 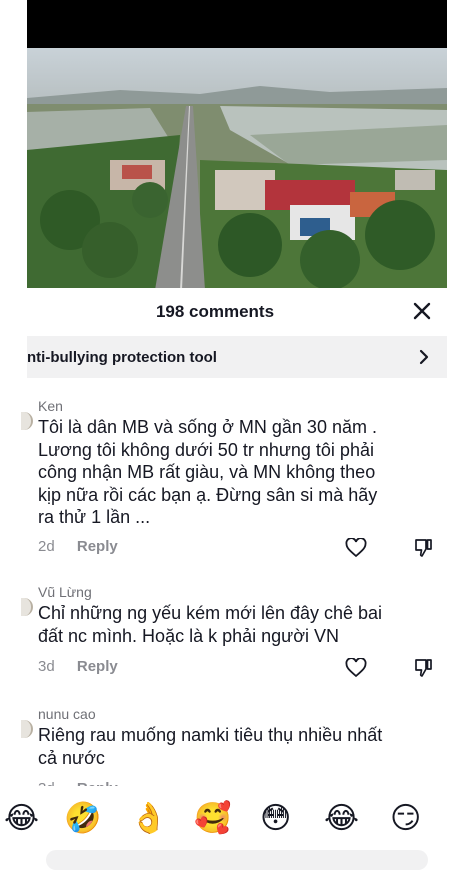 I want to click on video-margin-right, so click(x=460, y=145).